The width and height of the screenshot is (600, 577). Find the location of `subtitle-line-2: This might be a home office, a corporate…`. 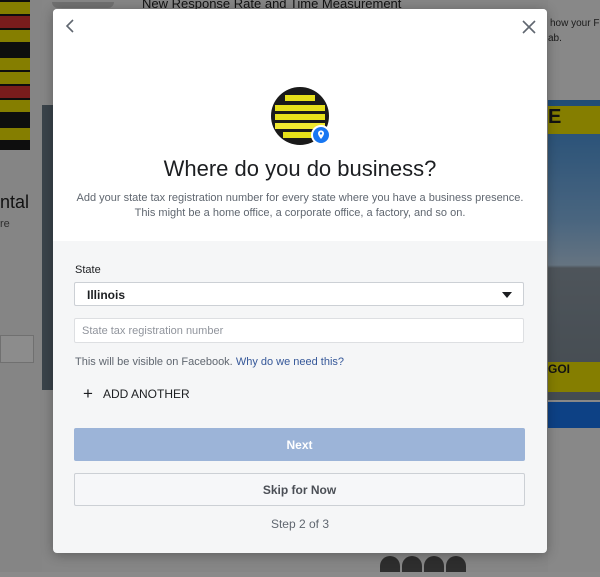

subtitle-line-2: This might be a home office, a corporate… is located at coordinates (300, 213).